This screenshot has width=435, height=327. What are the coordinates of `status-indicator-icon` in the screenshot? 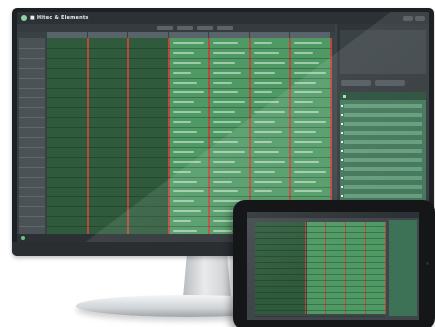 It's located at (23, 238).